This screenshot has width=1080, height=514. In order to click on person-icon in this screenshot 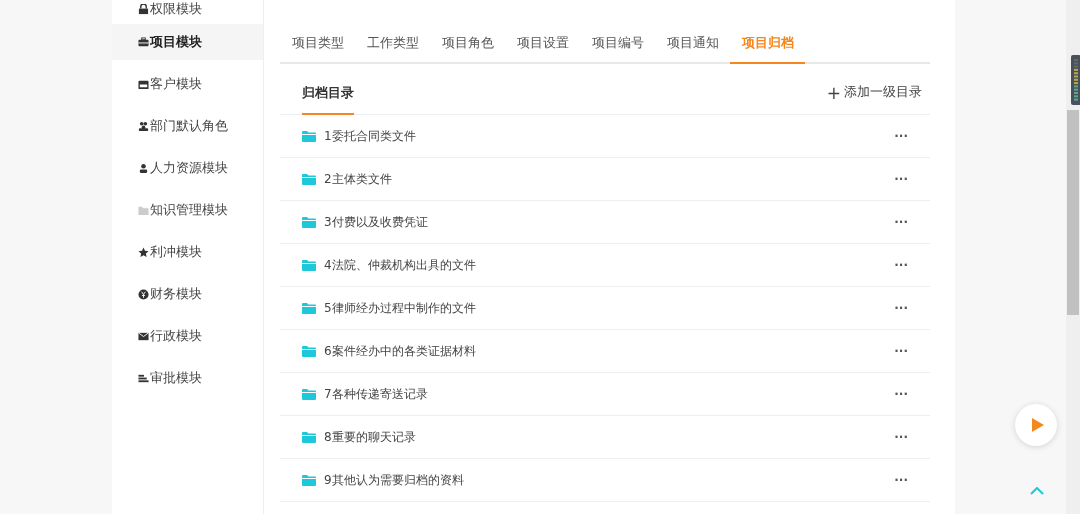, I will do `click(143, 168)`.